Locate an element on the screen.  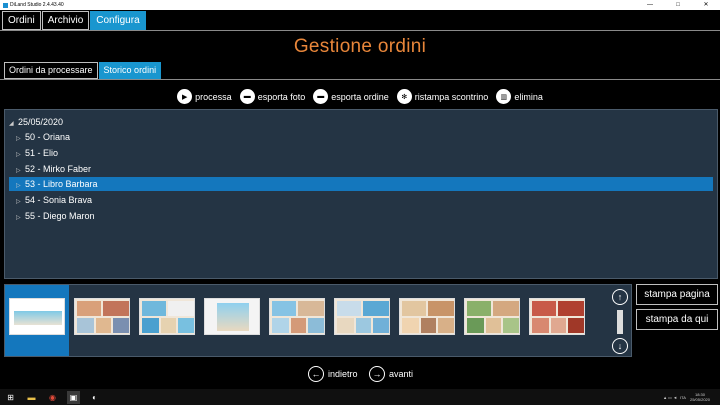
close-button: ✕ is located at coordinates (706, 5).